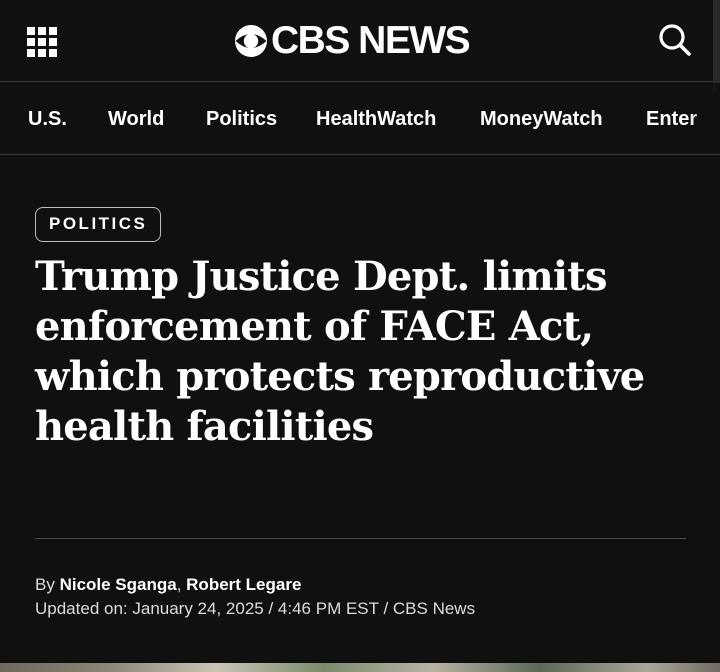  I want to click on nav-item-moneywatch: MoneyWatch, so click(541, 119).